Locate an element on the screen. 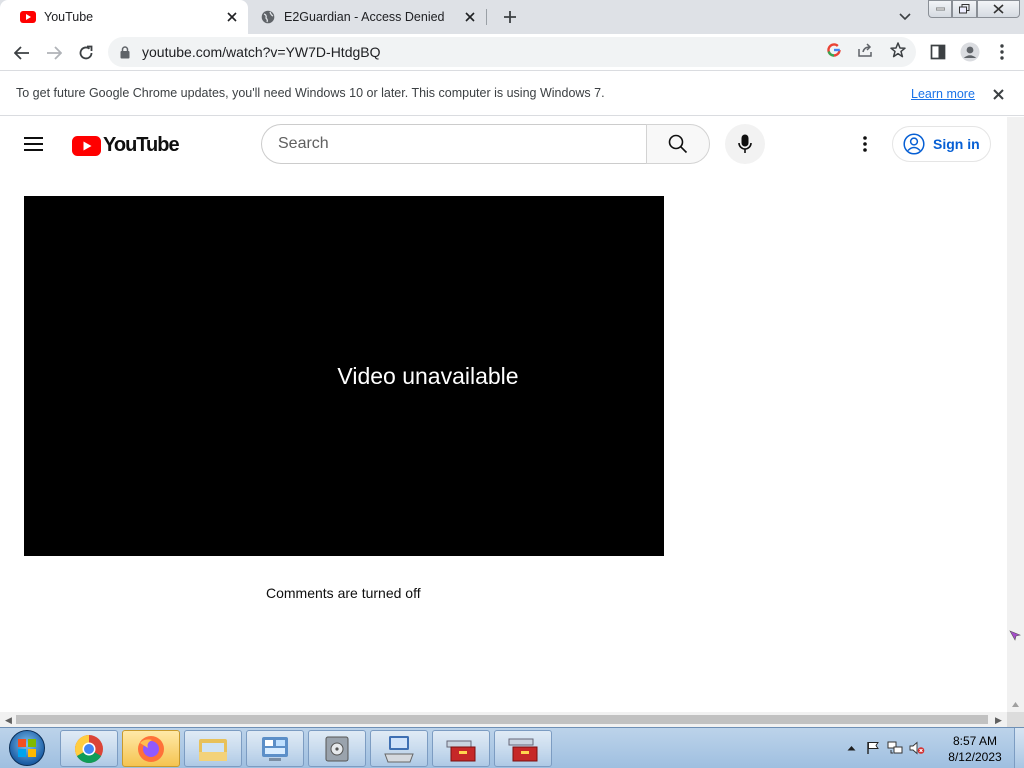 Image resolution: width=1024 pixels, height=768 pixels. horizontal-scroll-thumb is located at coordinates (502, 719).